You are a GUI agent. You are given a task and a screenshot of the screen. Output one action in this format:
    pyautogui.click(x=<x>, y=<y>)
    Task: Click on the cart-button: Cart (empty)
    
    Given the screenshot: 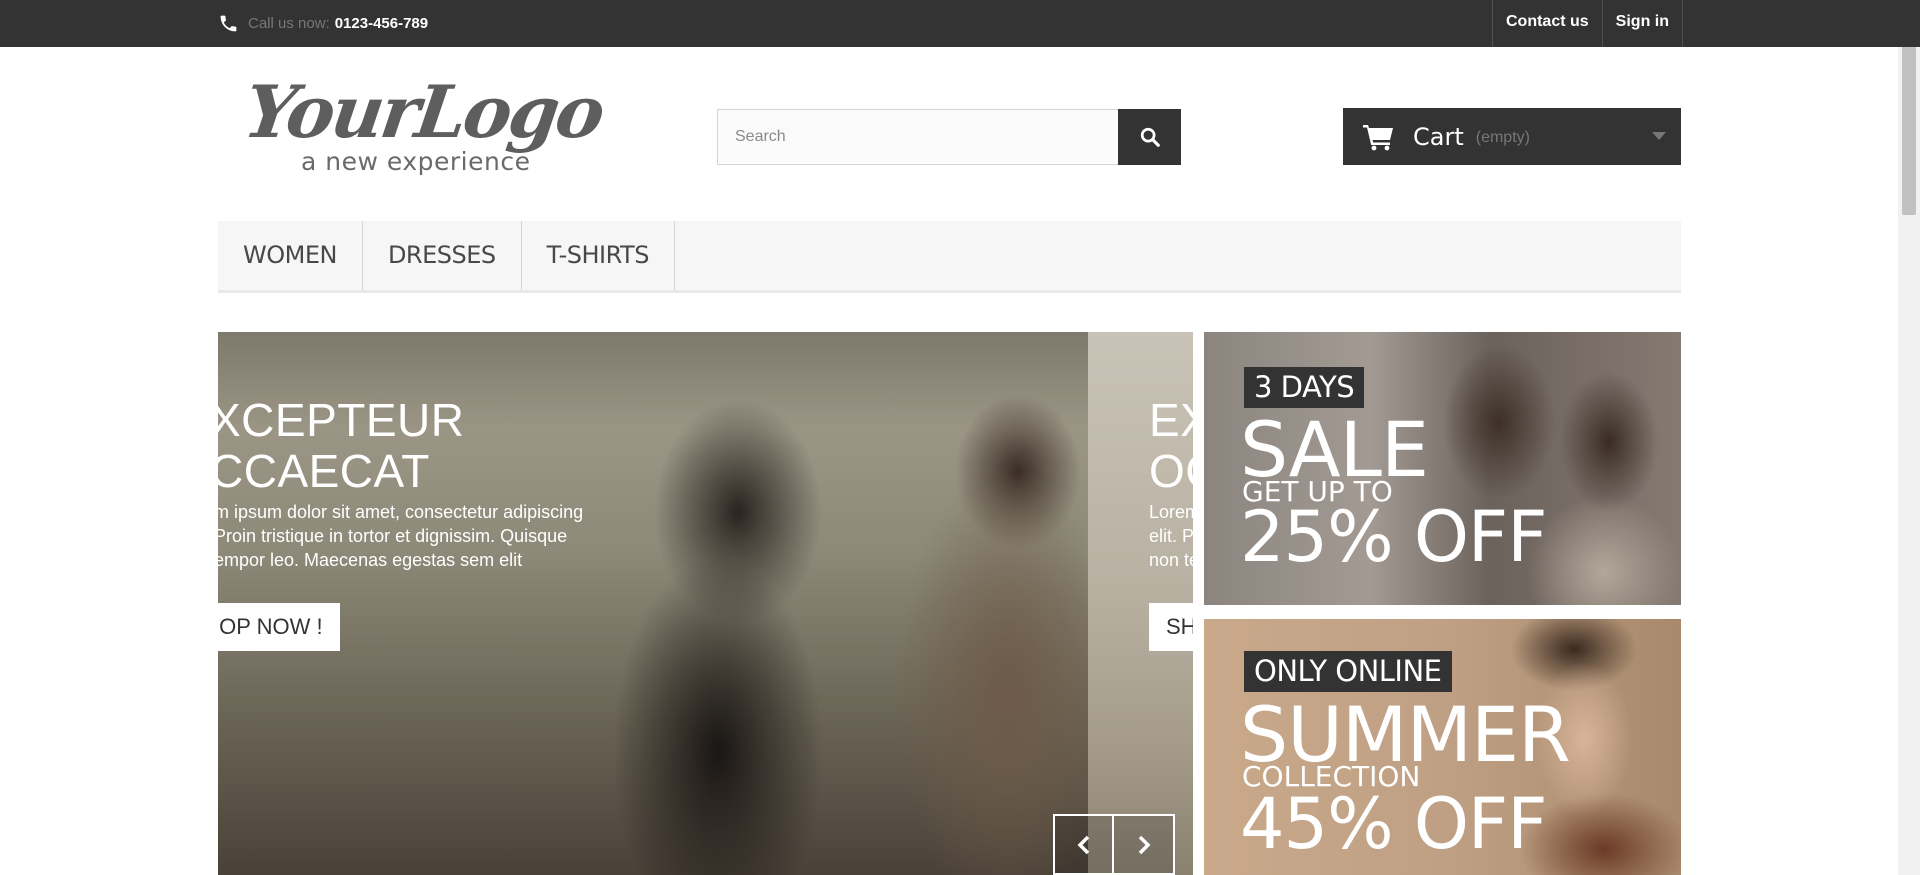 What is the action you would take?
    pyautogui.click(x=1512, y=136)
    